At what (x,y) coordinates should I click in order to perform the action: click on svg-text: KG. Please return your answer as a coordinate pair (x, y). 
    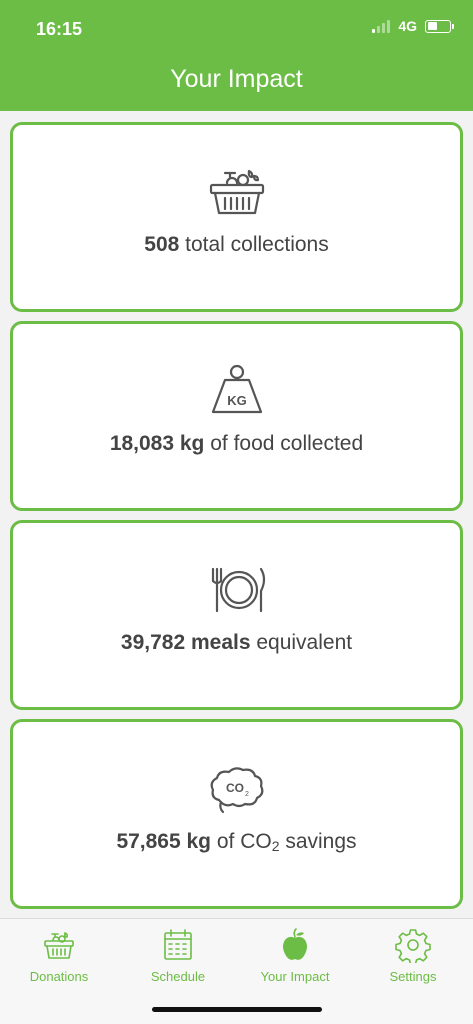
    Looking at the image, I should click on (237, 400).